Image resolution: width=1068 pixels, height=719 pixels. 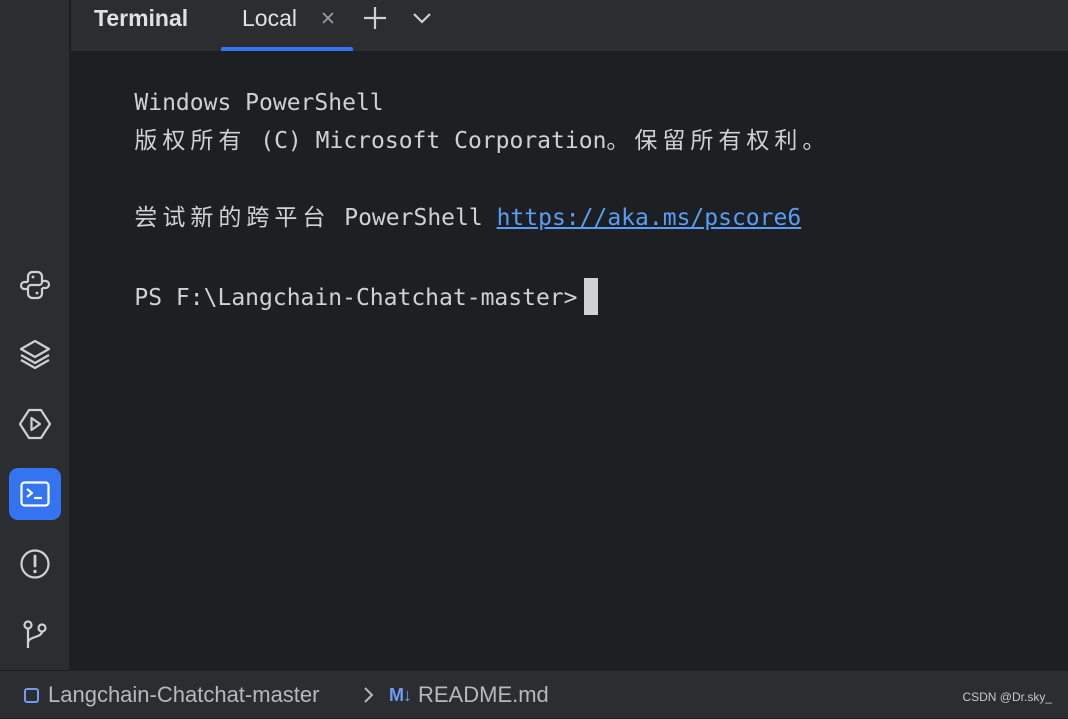 What do you see at coordinates (649, 218) in the screenshot?
I see `pscore-link: https://aka.ms/pscore6` at bounding box center [649, 218].